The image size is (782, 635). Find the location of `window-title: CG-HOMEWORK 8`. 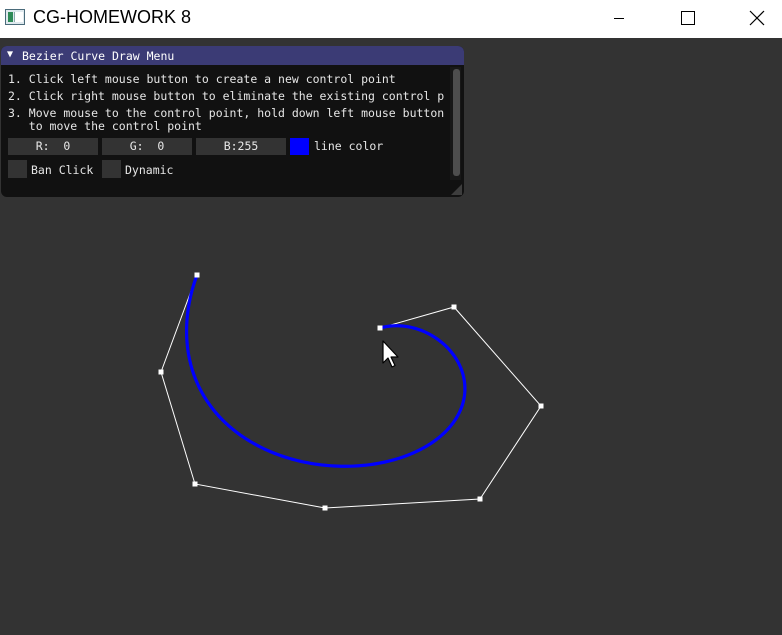

window-title: CG-HOMEWORK 8 is located at coordinates (112, 17).